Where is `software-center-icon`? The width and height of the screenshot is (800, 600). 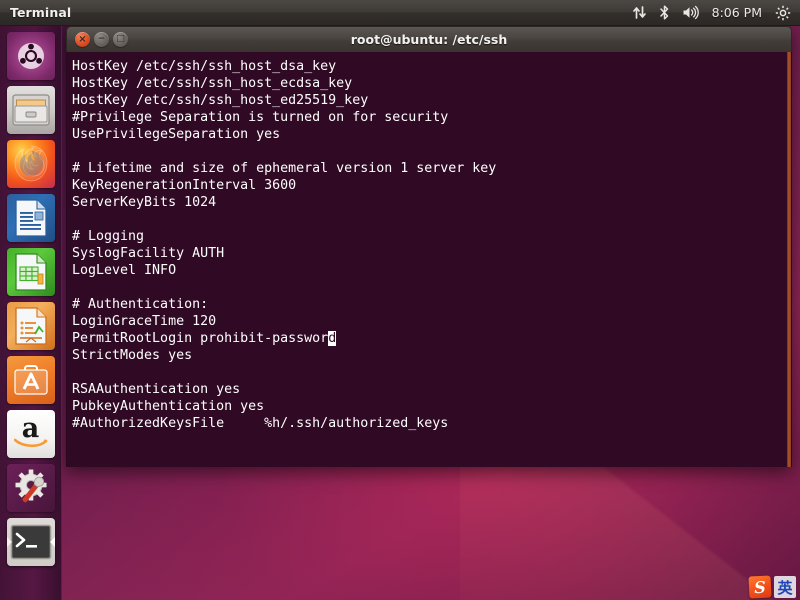 software-center-icon is located at coordinates (30, 380).